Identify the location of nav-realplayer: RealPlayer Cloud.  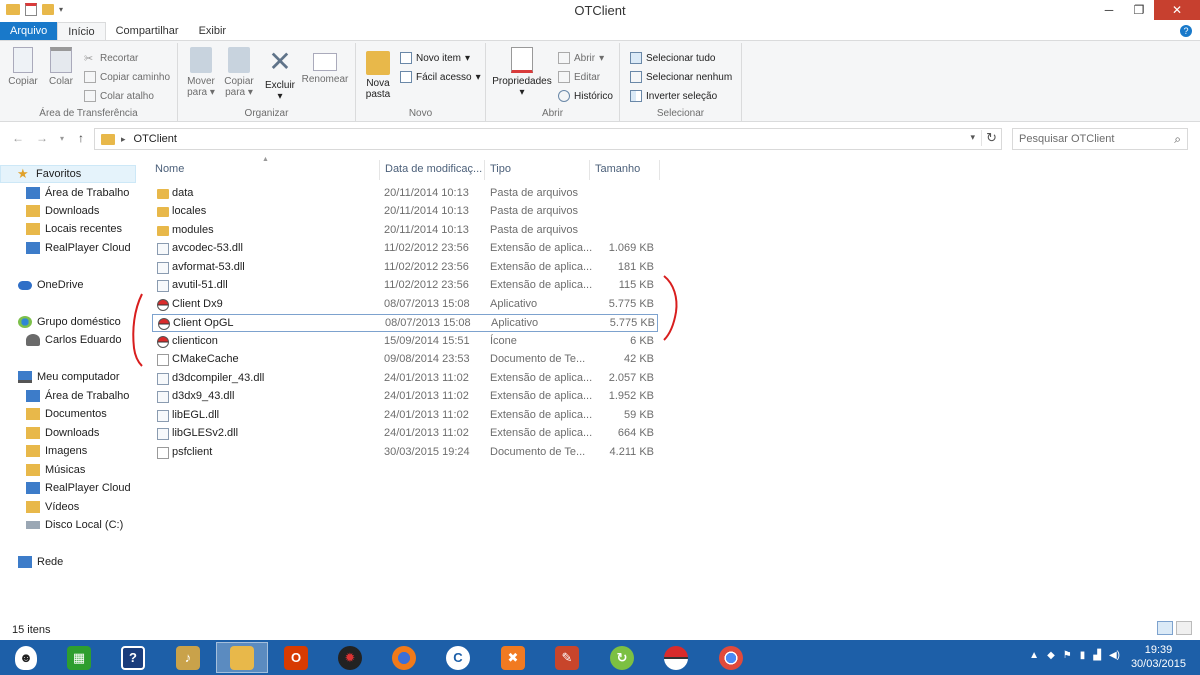
(65, 248).